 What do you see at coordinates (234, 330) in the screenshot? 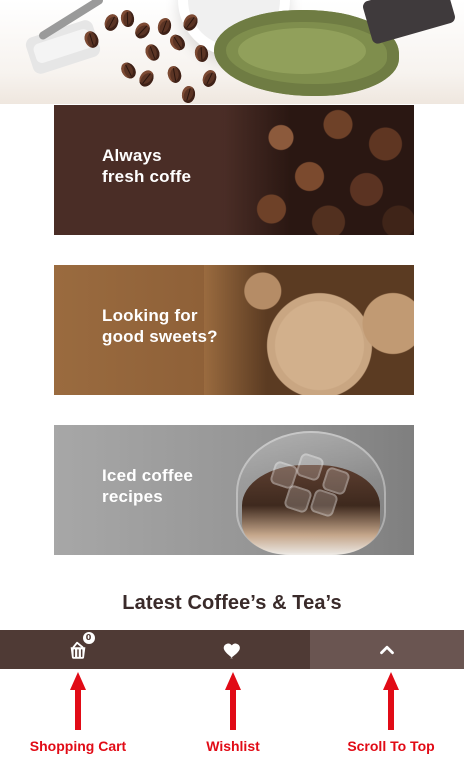
I see `banner-good-sweets: Looking for good sweets?` at bounding box center [234, 330].